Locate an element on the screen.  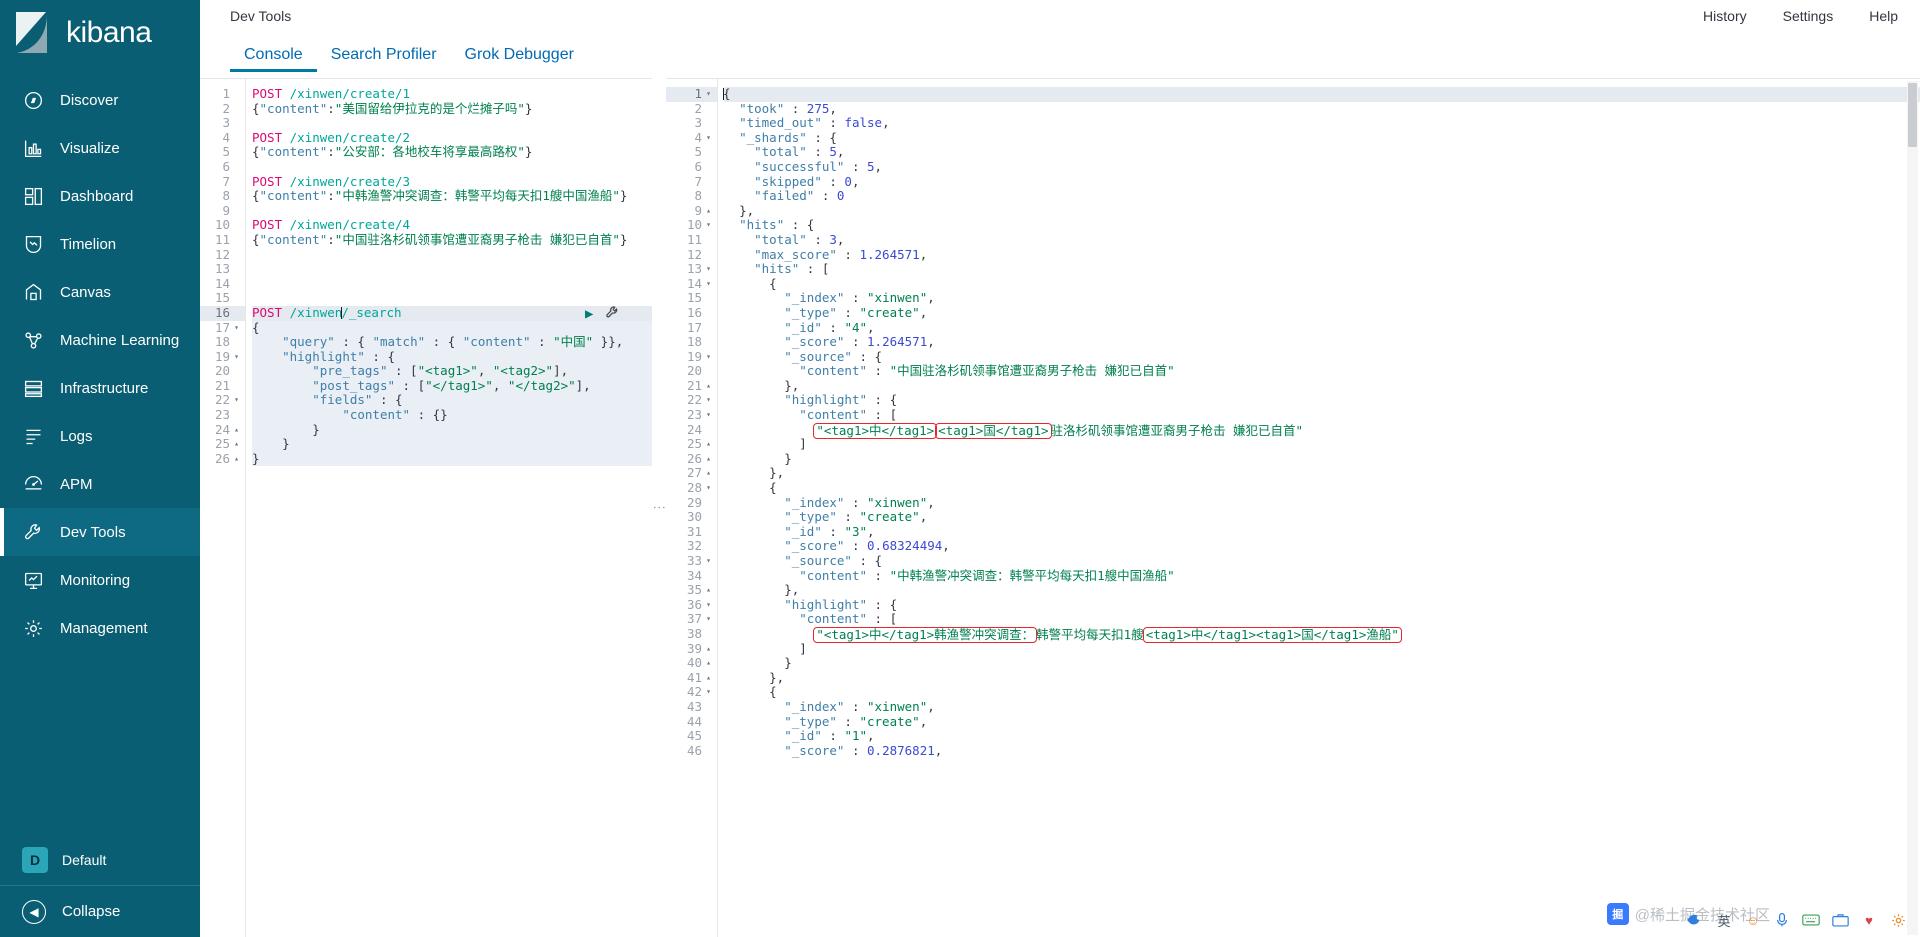
sidebar-item-machine-learning: Machine Learning is located at coordinates (100, 340).